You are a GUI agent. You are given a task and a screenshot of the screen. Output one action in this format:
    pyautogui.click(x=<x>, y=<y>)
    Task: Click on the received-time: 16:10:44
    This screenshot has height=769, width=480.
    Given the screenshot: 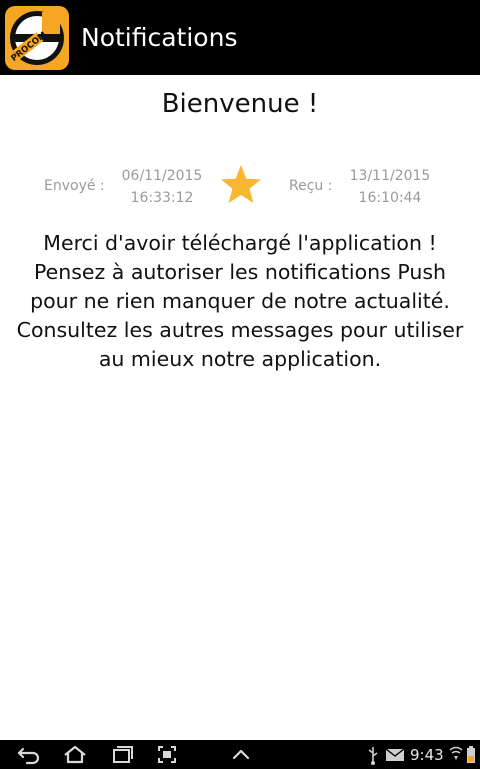 What is the action you would take?
    pyautogui.click(x=390, y=198)
    